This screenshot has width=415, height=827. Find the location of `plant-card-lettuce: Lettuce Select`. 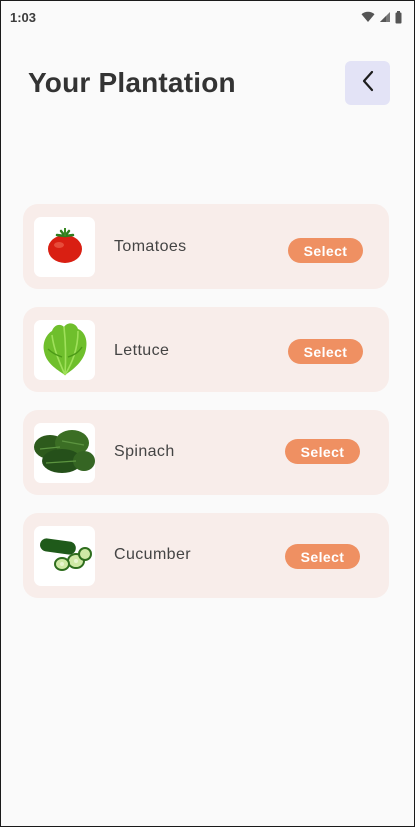

plant-card-lettuce: Lettuce Select is located at coordinates (206, 349).